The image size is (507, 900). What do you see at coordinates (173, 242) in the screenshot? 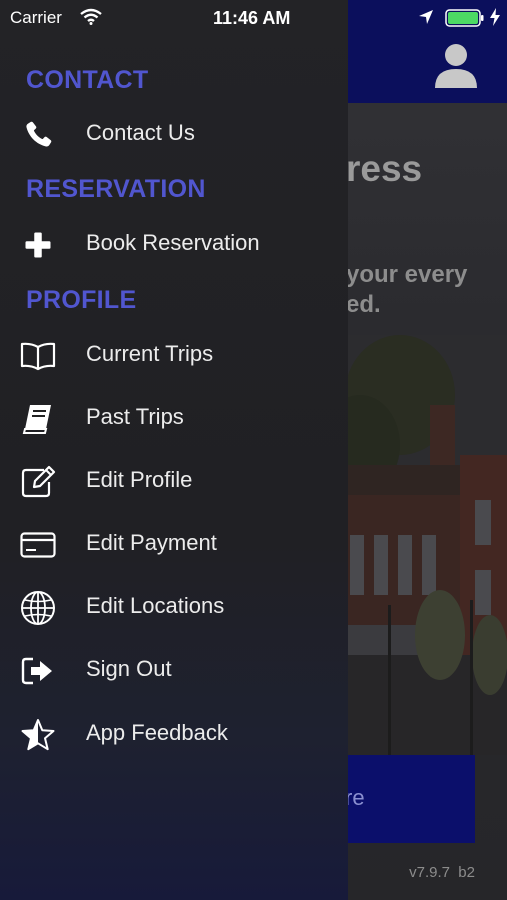
I see `menu-item-label: Book Reservation` at bounding box center [173, 242].